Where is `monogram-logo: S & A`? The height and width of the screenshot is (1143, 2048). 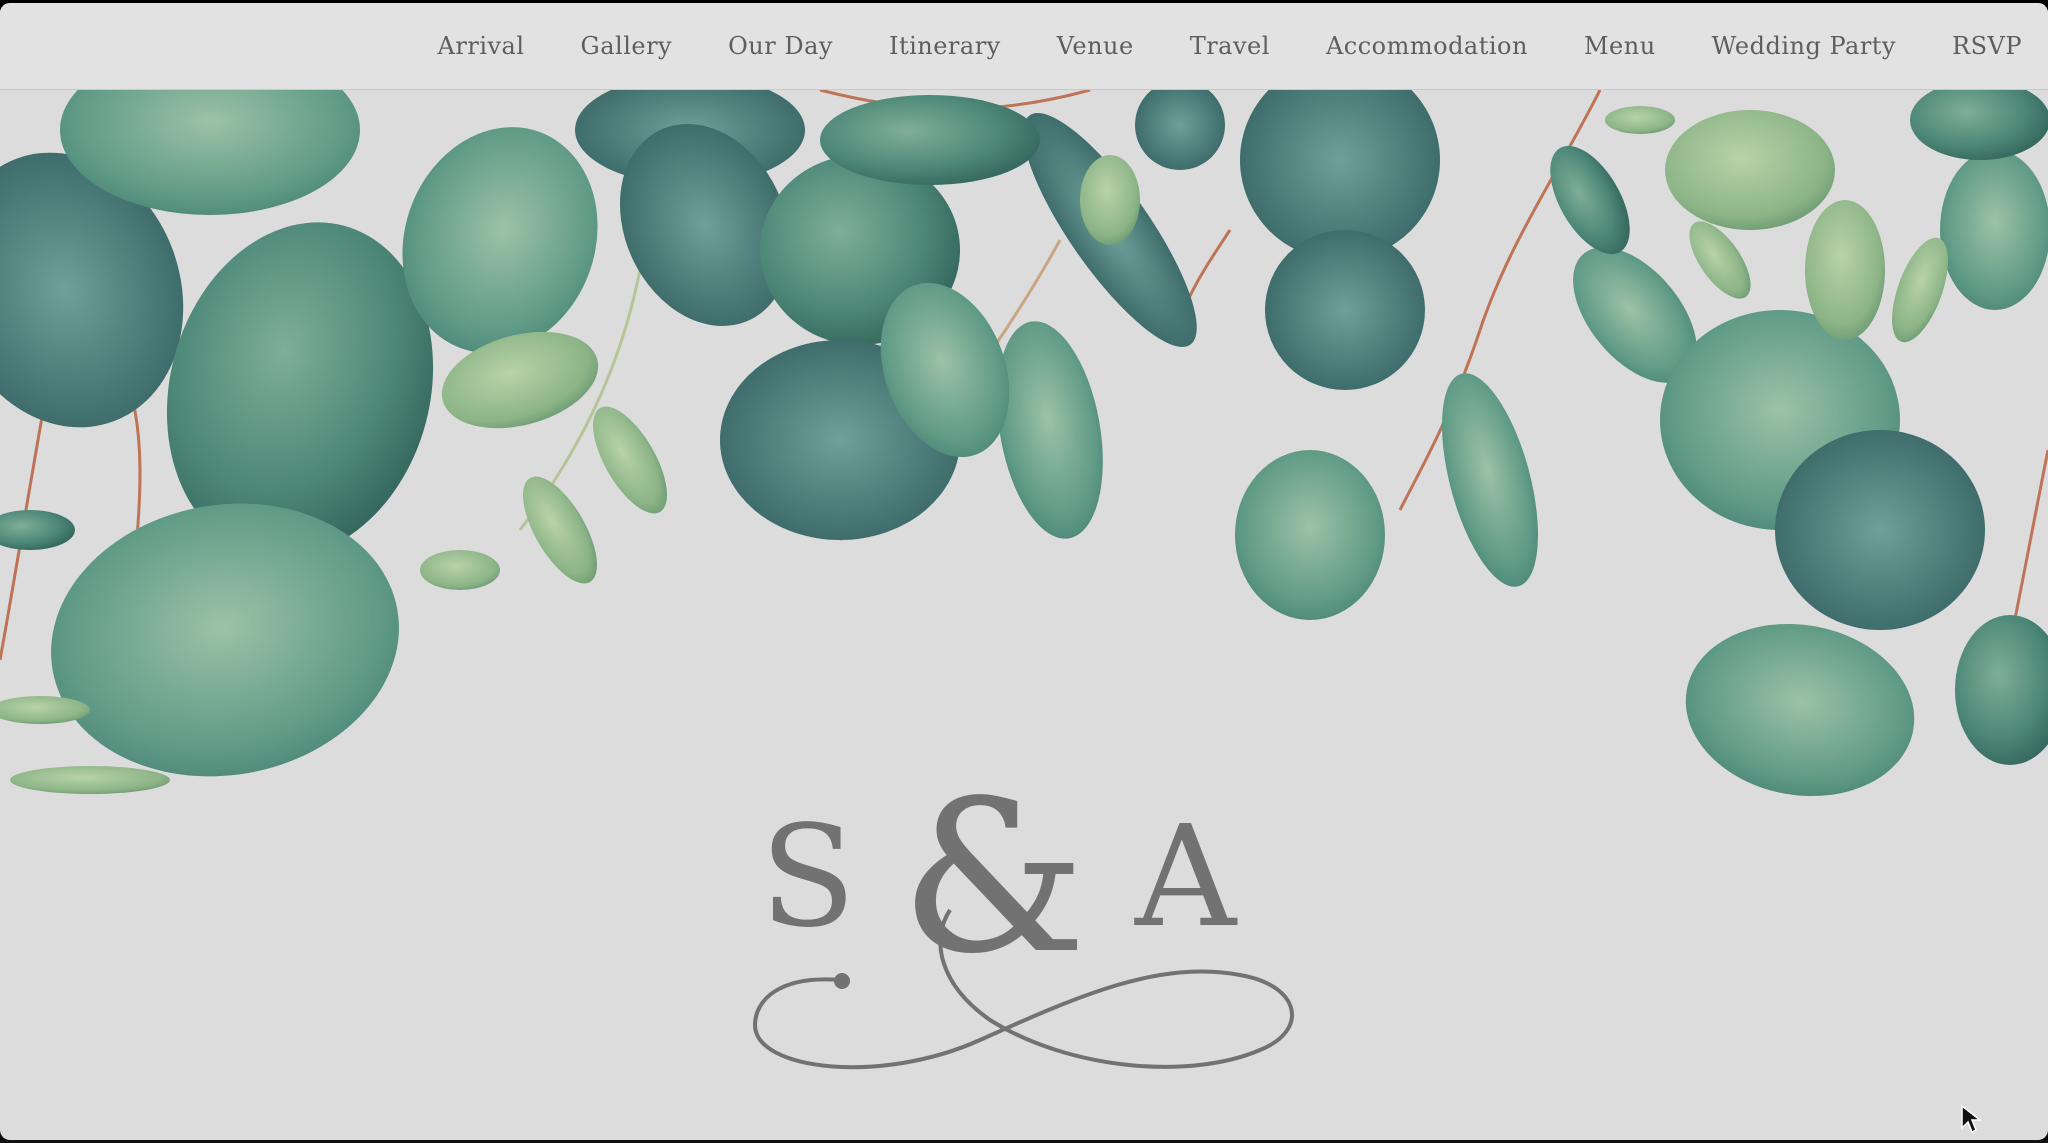 monogram-logo: S & A is located at coordinates (1023, 920).